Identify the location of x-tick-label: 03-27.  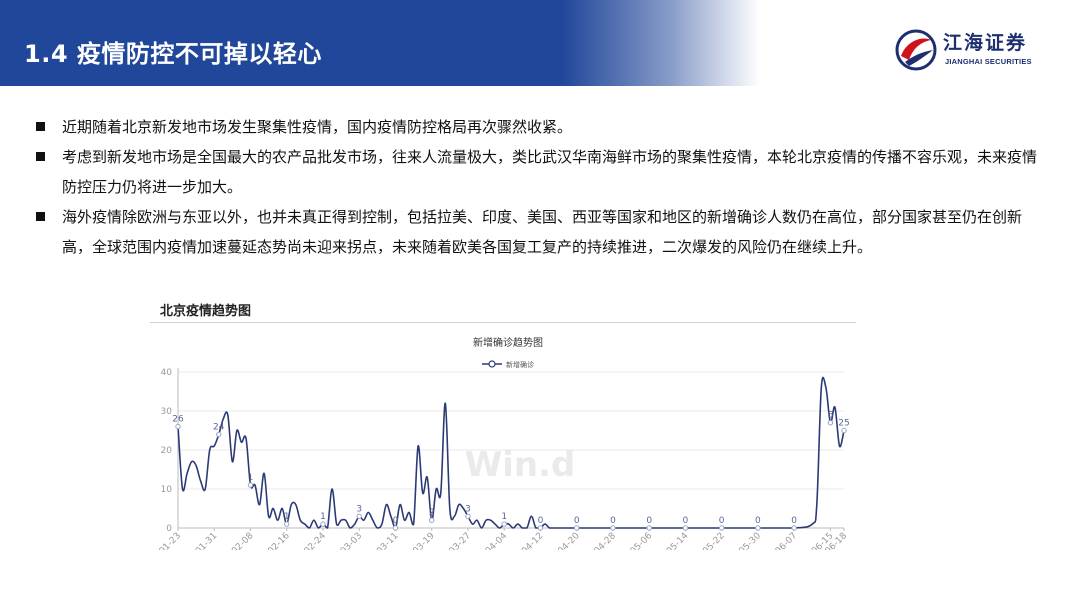
(461, 540).